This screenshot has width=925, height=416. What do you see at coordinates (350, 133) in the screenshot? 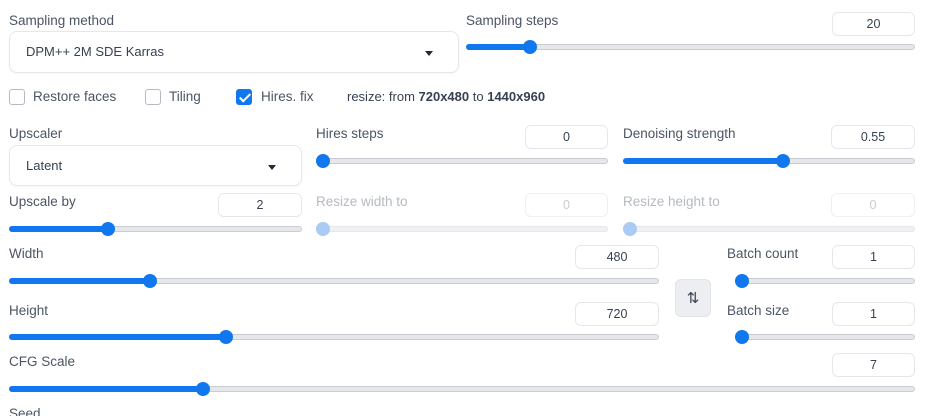
I see `hires-steps-label: Hires steps` at bounding box center [350, 133].